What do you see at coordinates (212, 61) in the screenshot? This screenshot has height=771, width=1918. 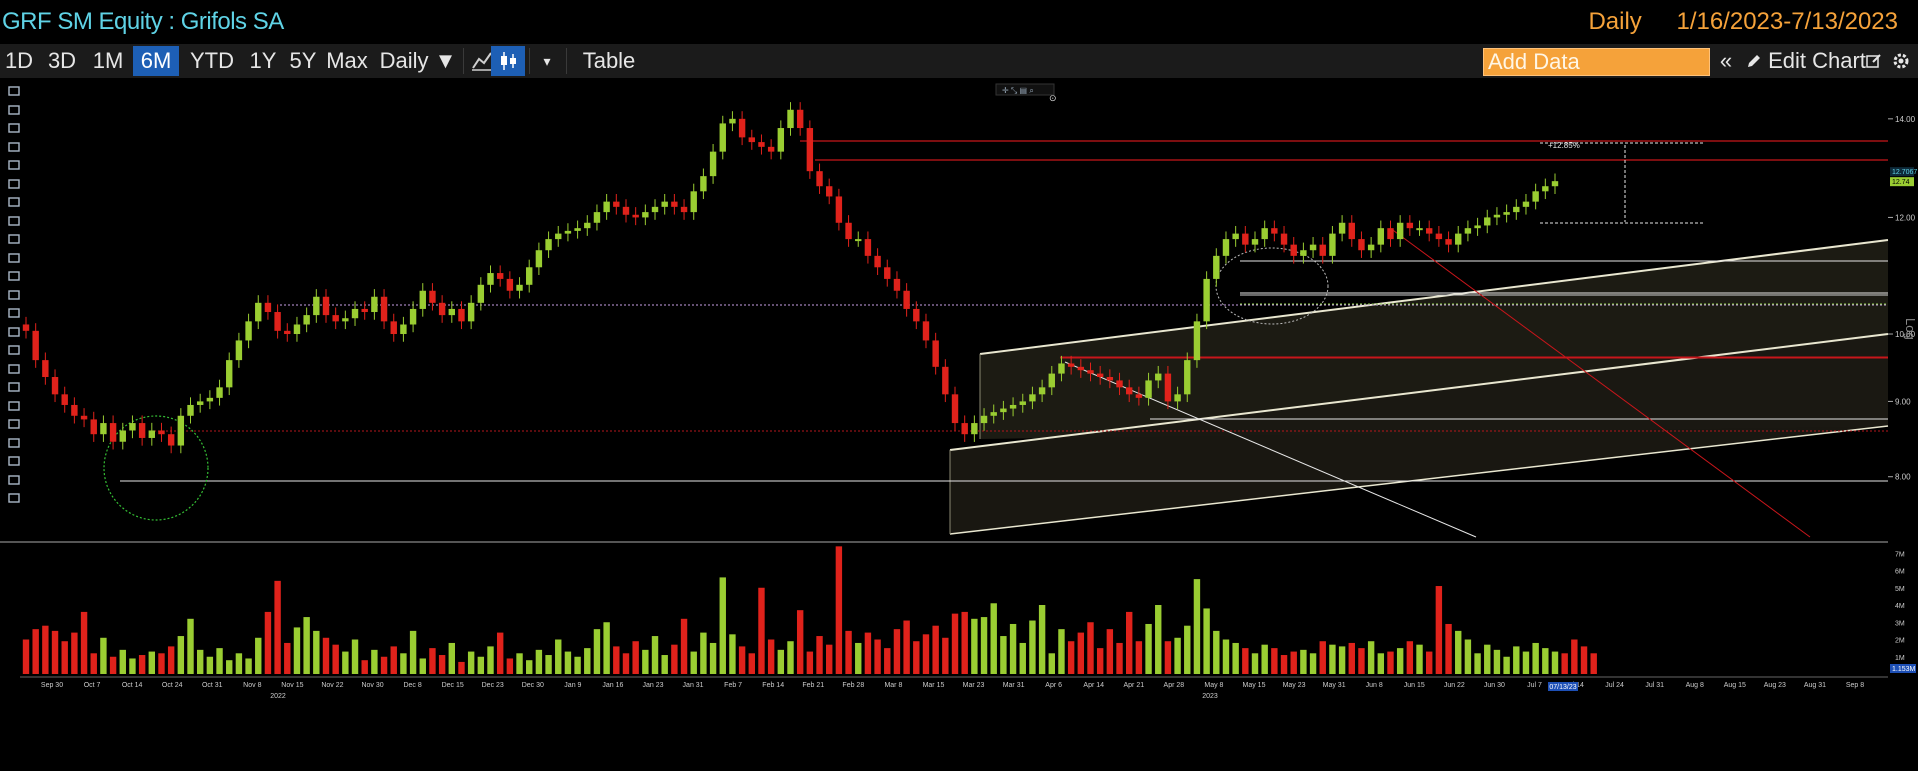 I see `range-ytd-button: YTD` at bounding box center [212, 61].